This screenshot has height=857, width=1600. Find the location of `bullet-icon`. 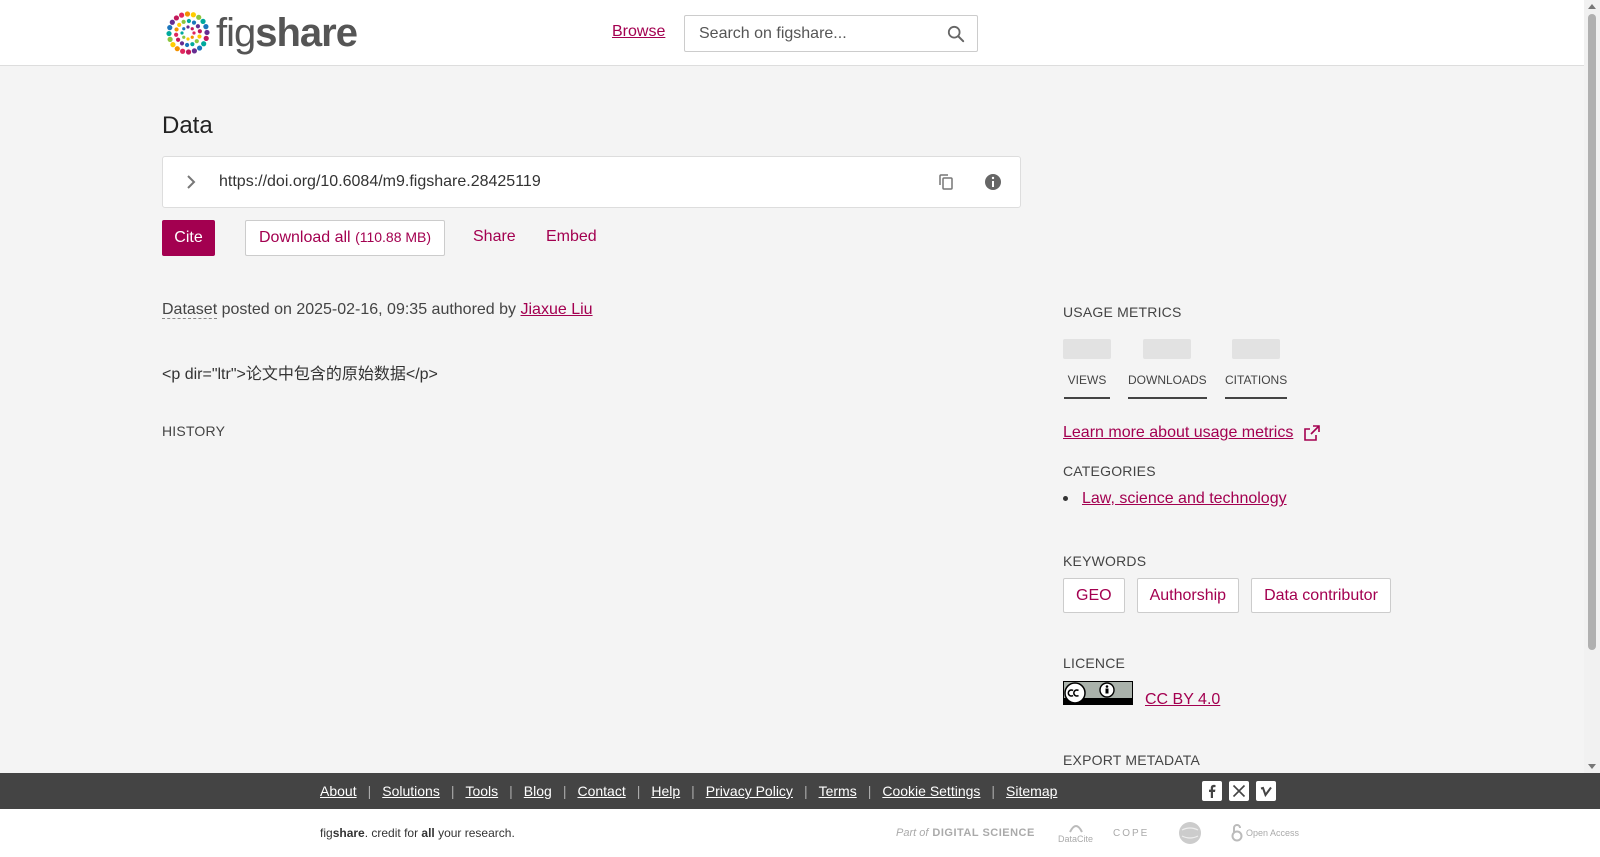

bullet-icon is located at coordinates (1065, 499).